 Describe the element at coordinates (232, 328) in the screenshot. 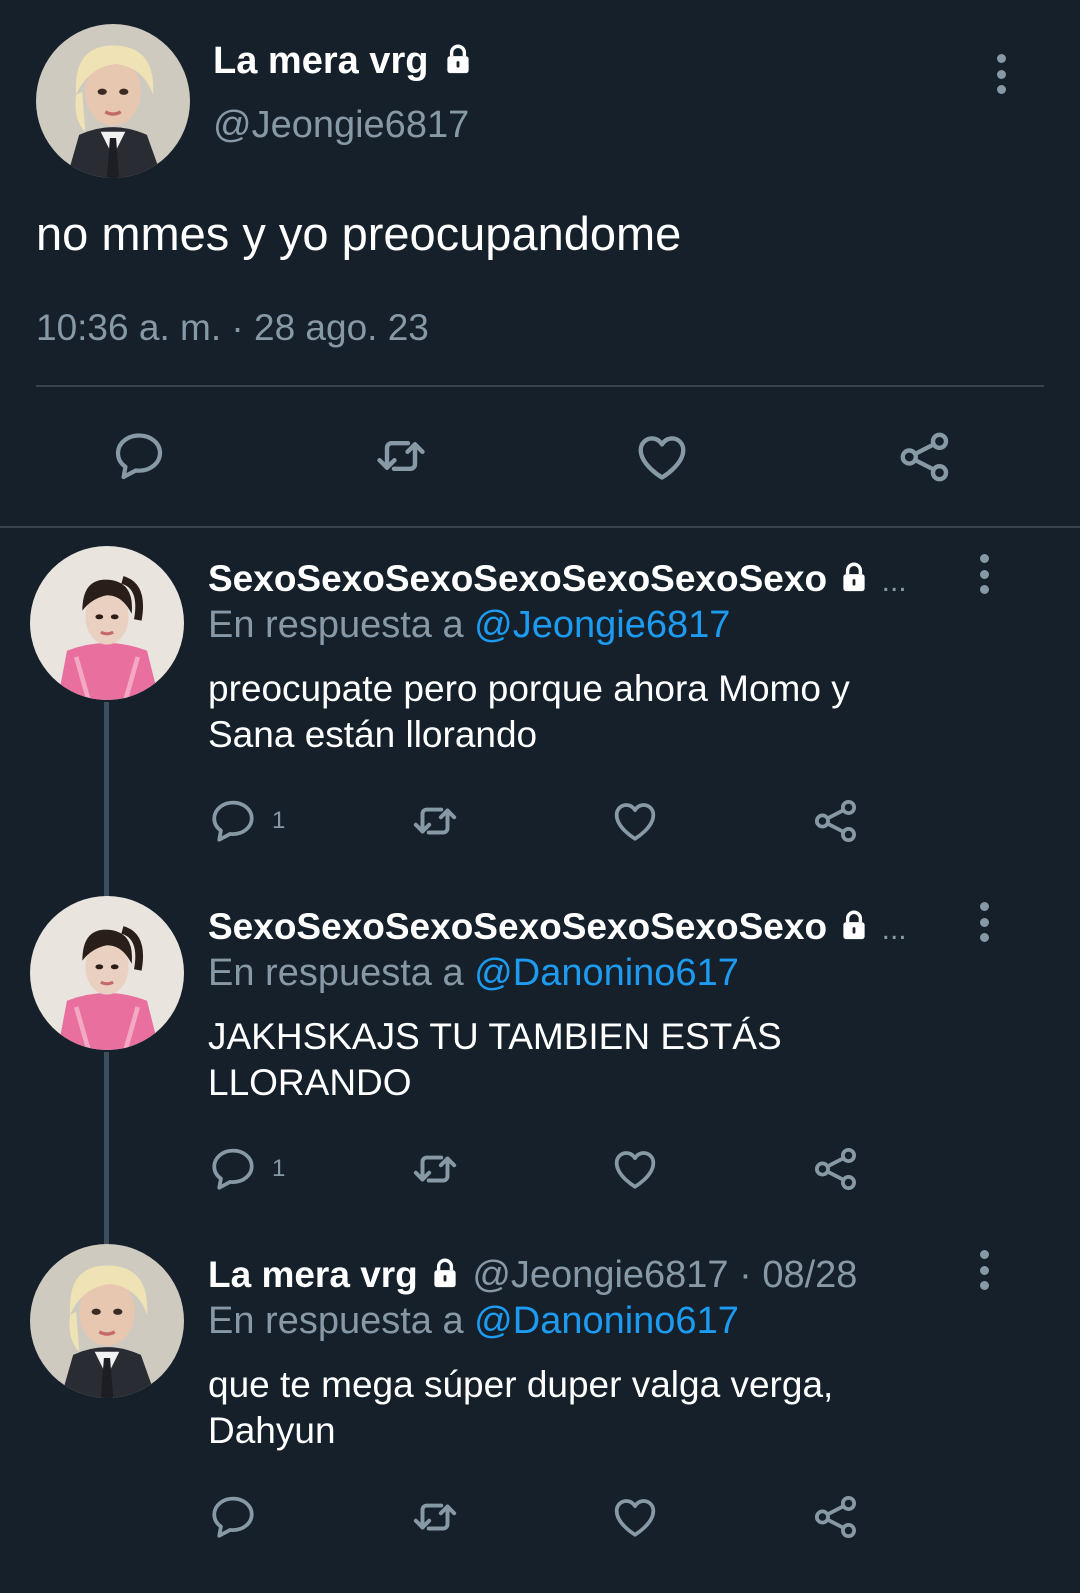

I see `main-tweet-timestamp: 10:36 a. m. · 28 ago. 23` at that location.